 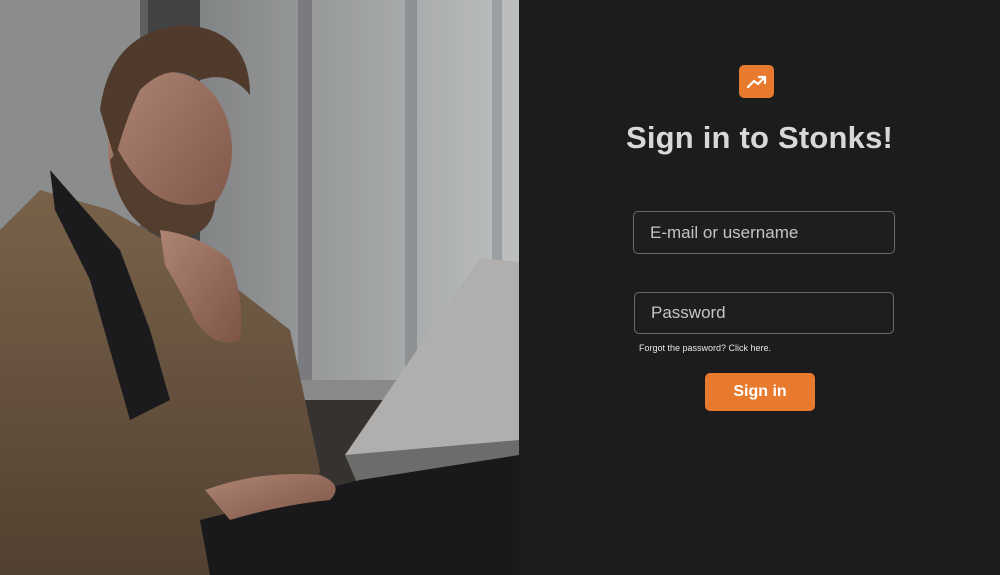 I want to click on password-field, so click(x=764, y=313).